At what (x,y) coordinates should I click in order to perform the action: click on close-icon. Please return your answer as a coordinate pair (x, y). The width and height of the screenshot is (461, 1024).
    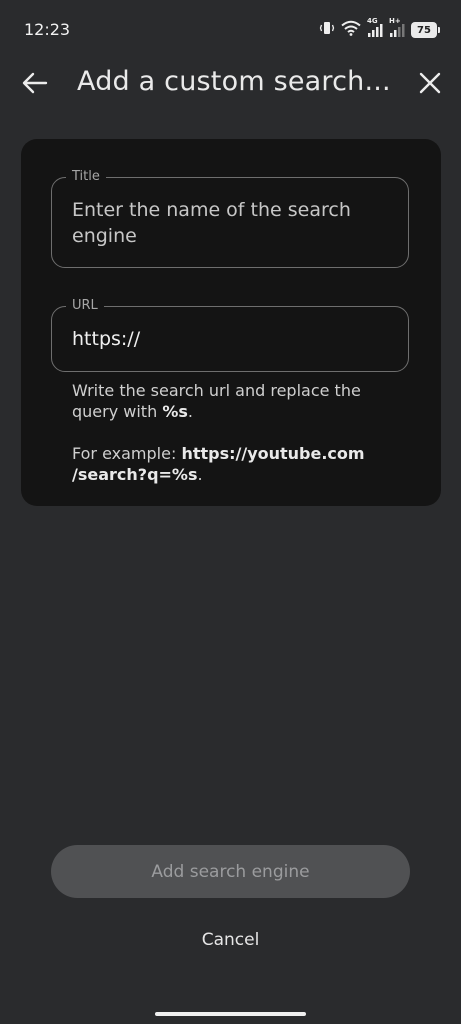
    Looking at the image, I should click on (430, 83).